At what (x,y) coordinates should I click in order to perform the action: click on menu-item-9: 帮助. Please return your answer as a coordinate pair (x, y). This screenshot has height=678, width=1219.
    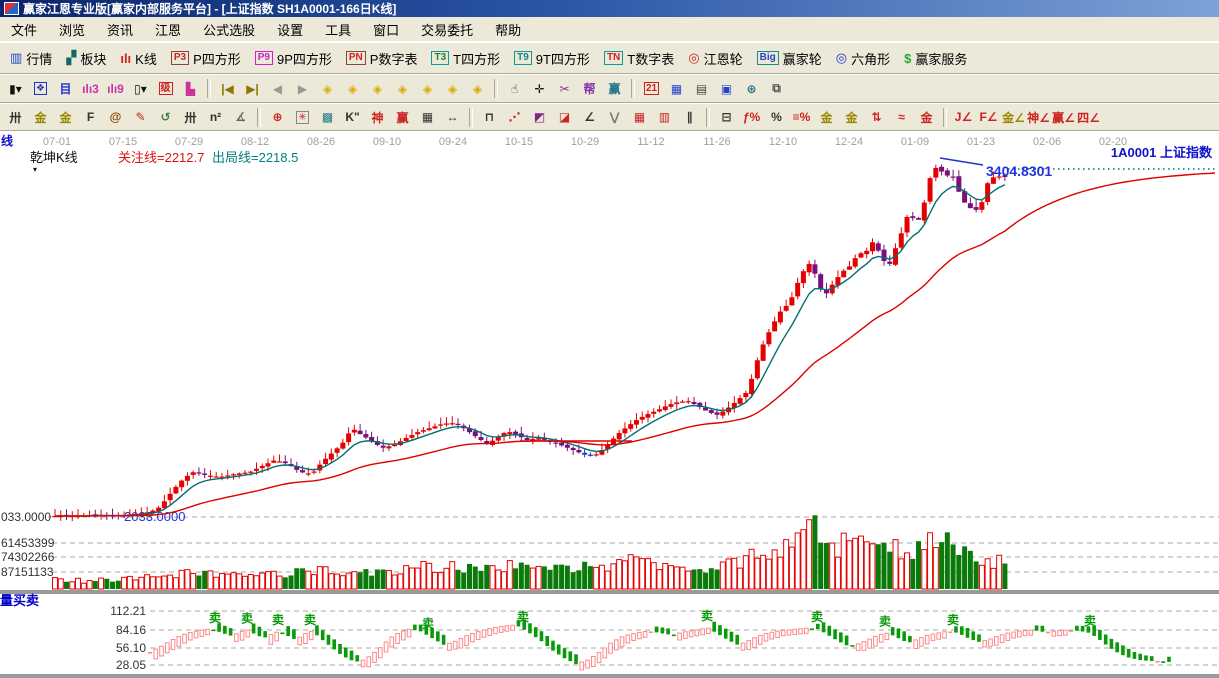
    Looking at the image, I should click on (508, 29).